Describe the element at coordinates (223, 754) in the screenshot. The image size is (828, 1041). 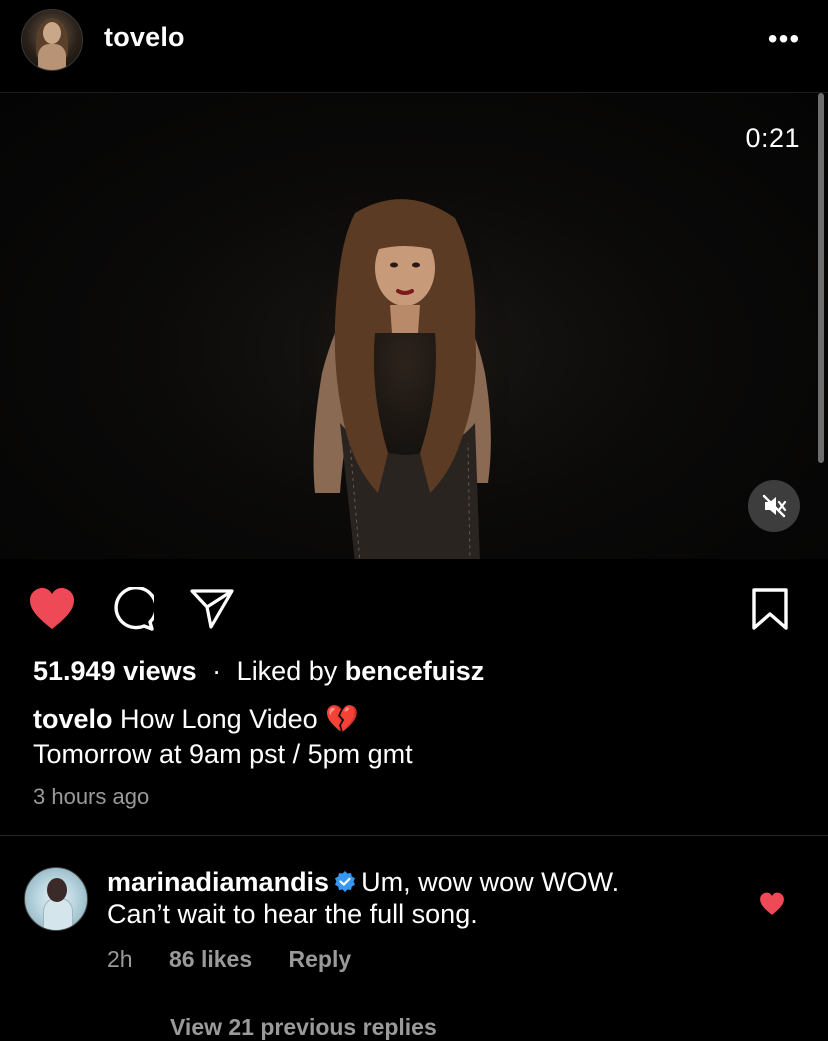
I see `caption-line-2: Tomorrow at 9am pst / 5pm gmt` at that location.